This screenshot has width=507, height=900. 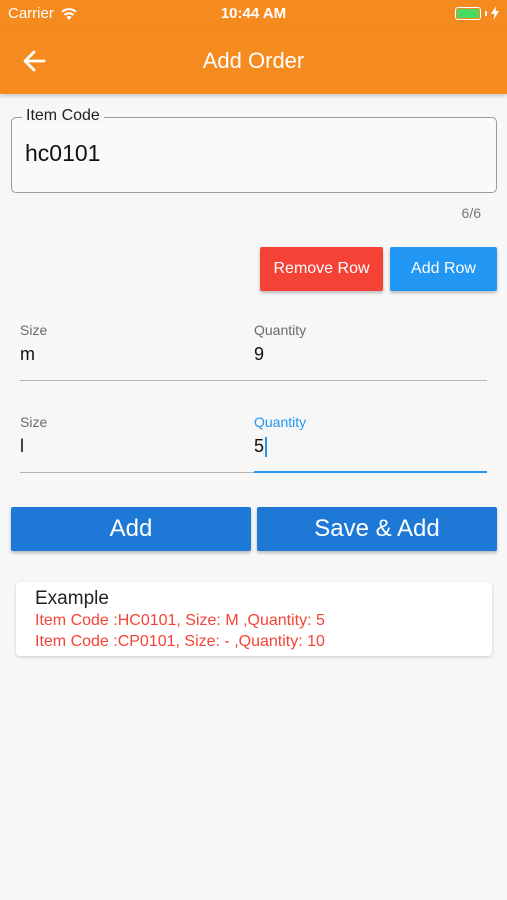 I want to click on add-button: Add, so click(x=131, y=529).